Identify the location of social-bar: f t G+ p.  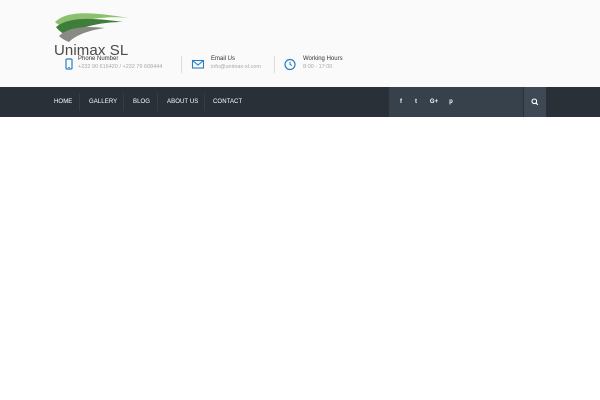
(456, 102).